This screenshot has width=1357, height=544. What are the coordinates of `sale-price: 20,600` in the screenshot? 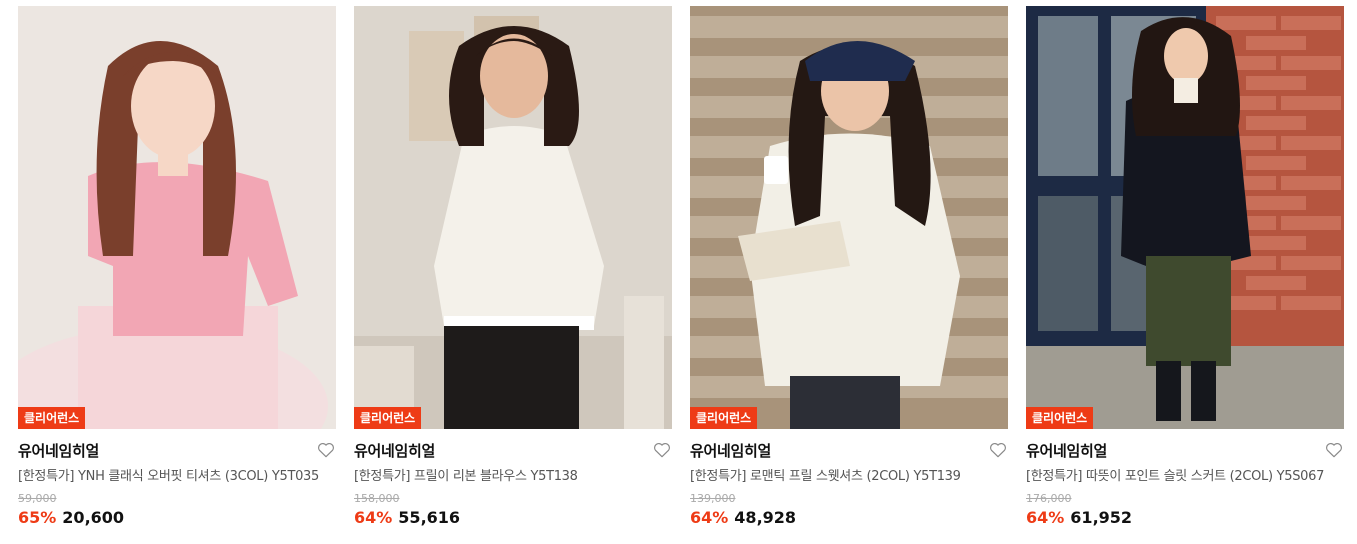 It's located at (93, 517).